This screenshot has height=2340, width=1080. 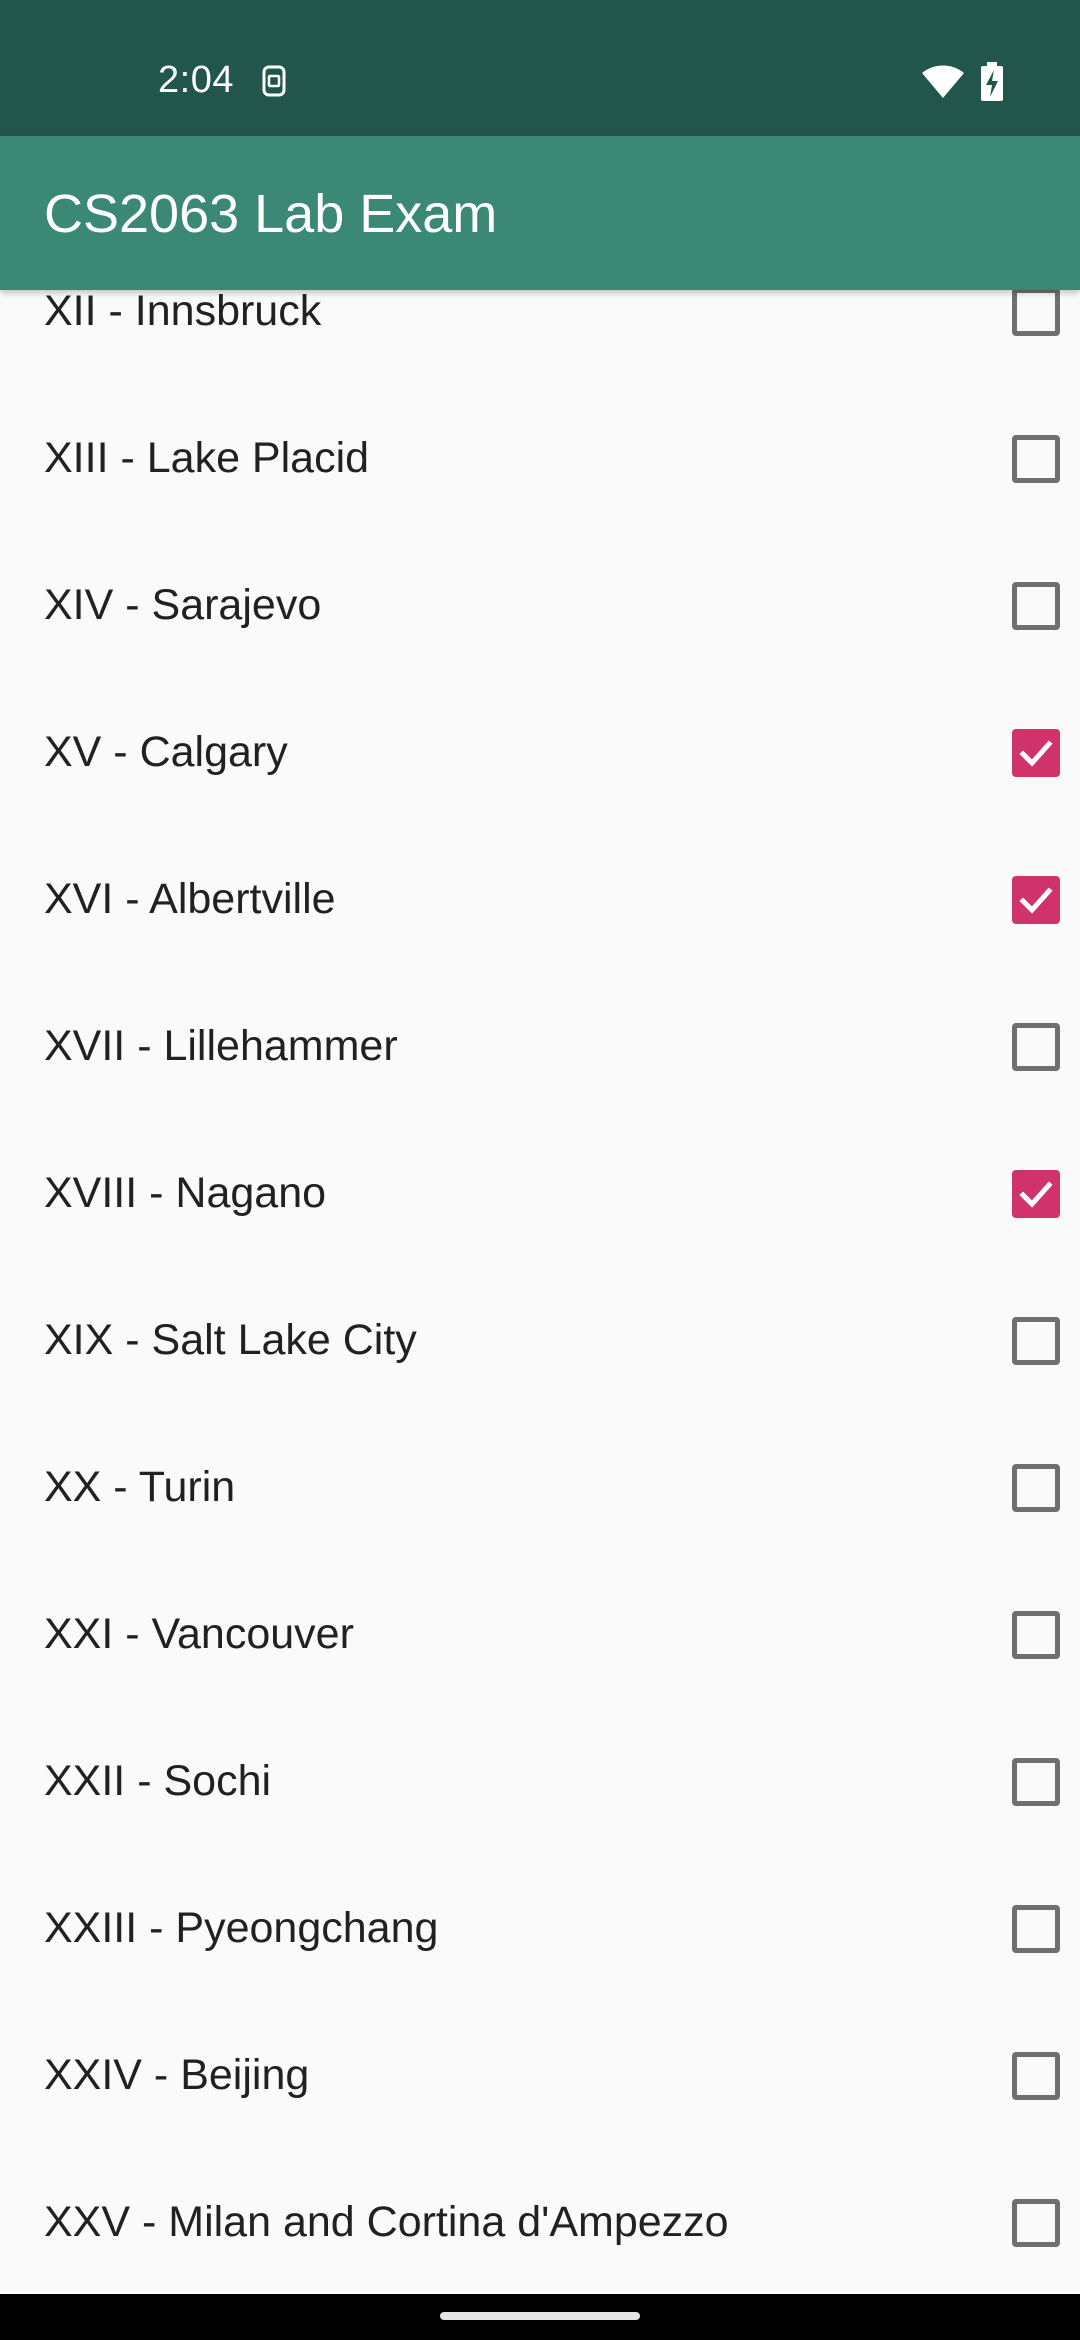 What do you see at coordinates (540, 899) in the screenshot?
I see `list-item: XVI - Albertville` at bounding box center [540, 899].